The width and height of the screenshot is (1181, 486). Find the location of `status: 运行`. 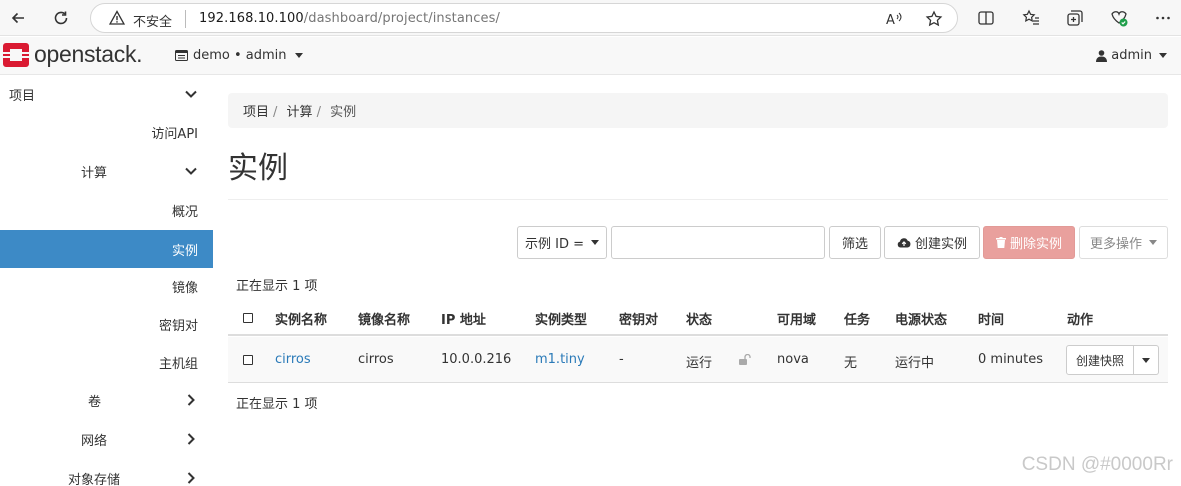

status: 运行 is located at coordinates (699, 363).